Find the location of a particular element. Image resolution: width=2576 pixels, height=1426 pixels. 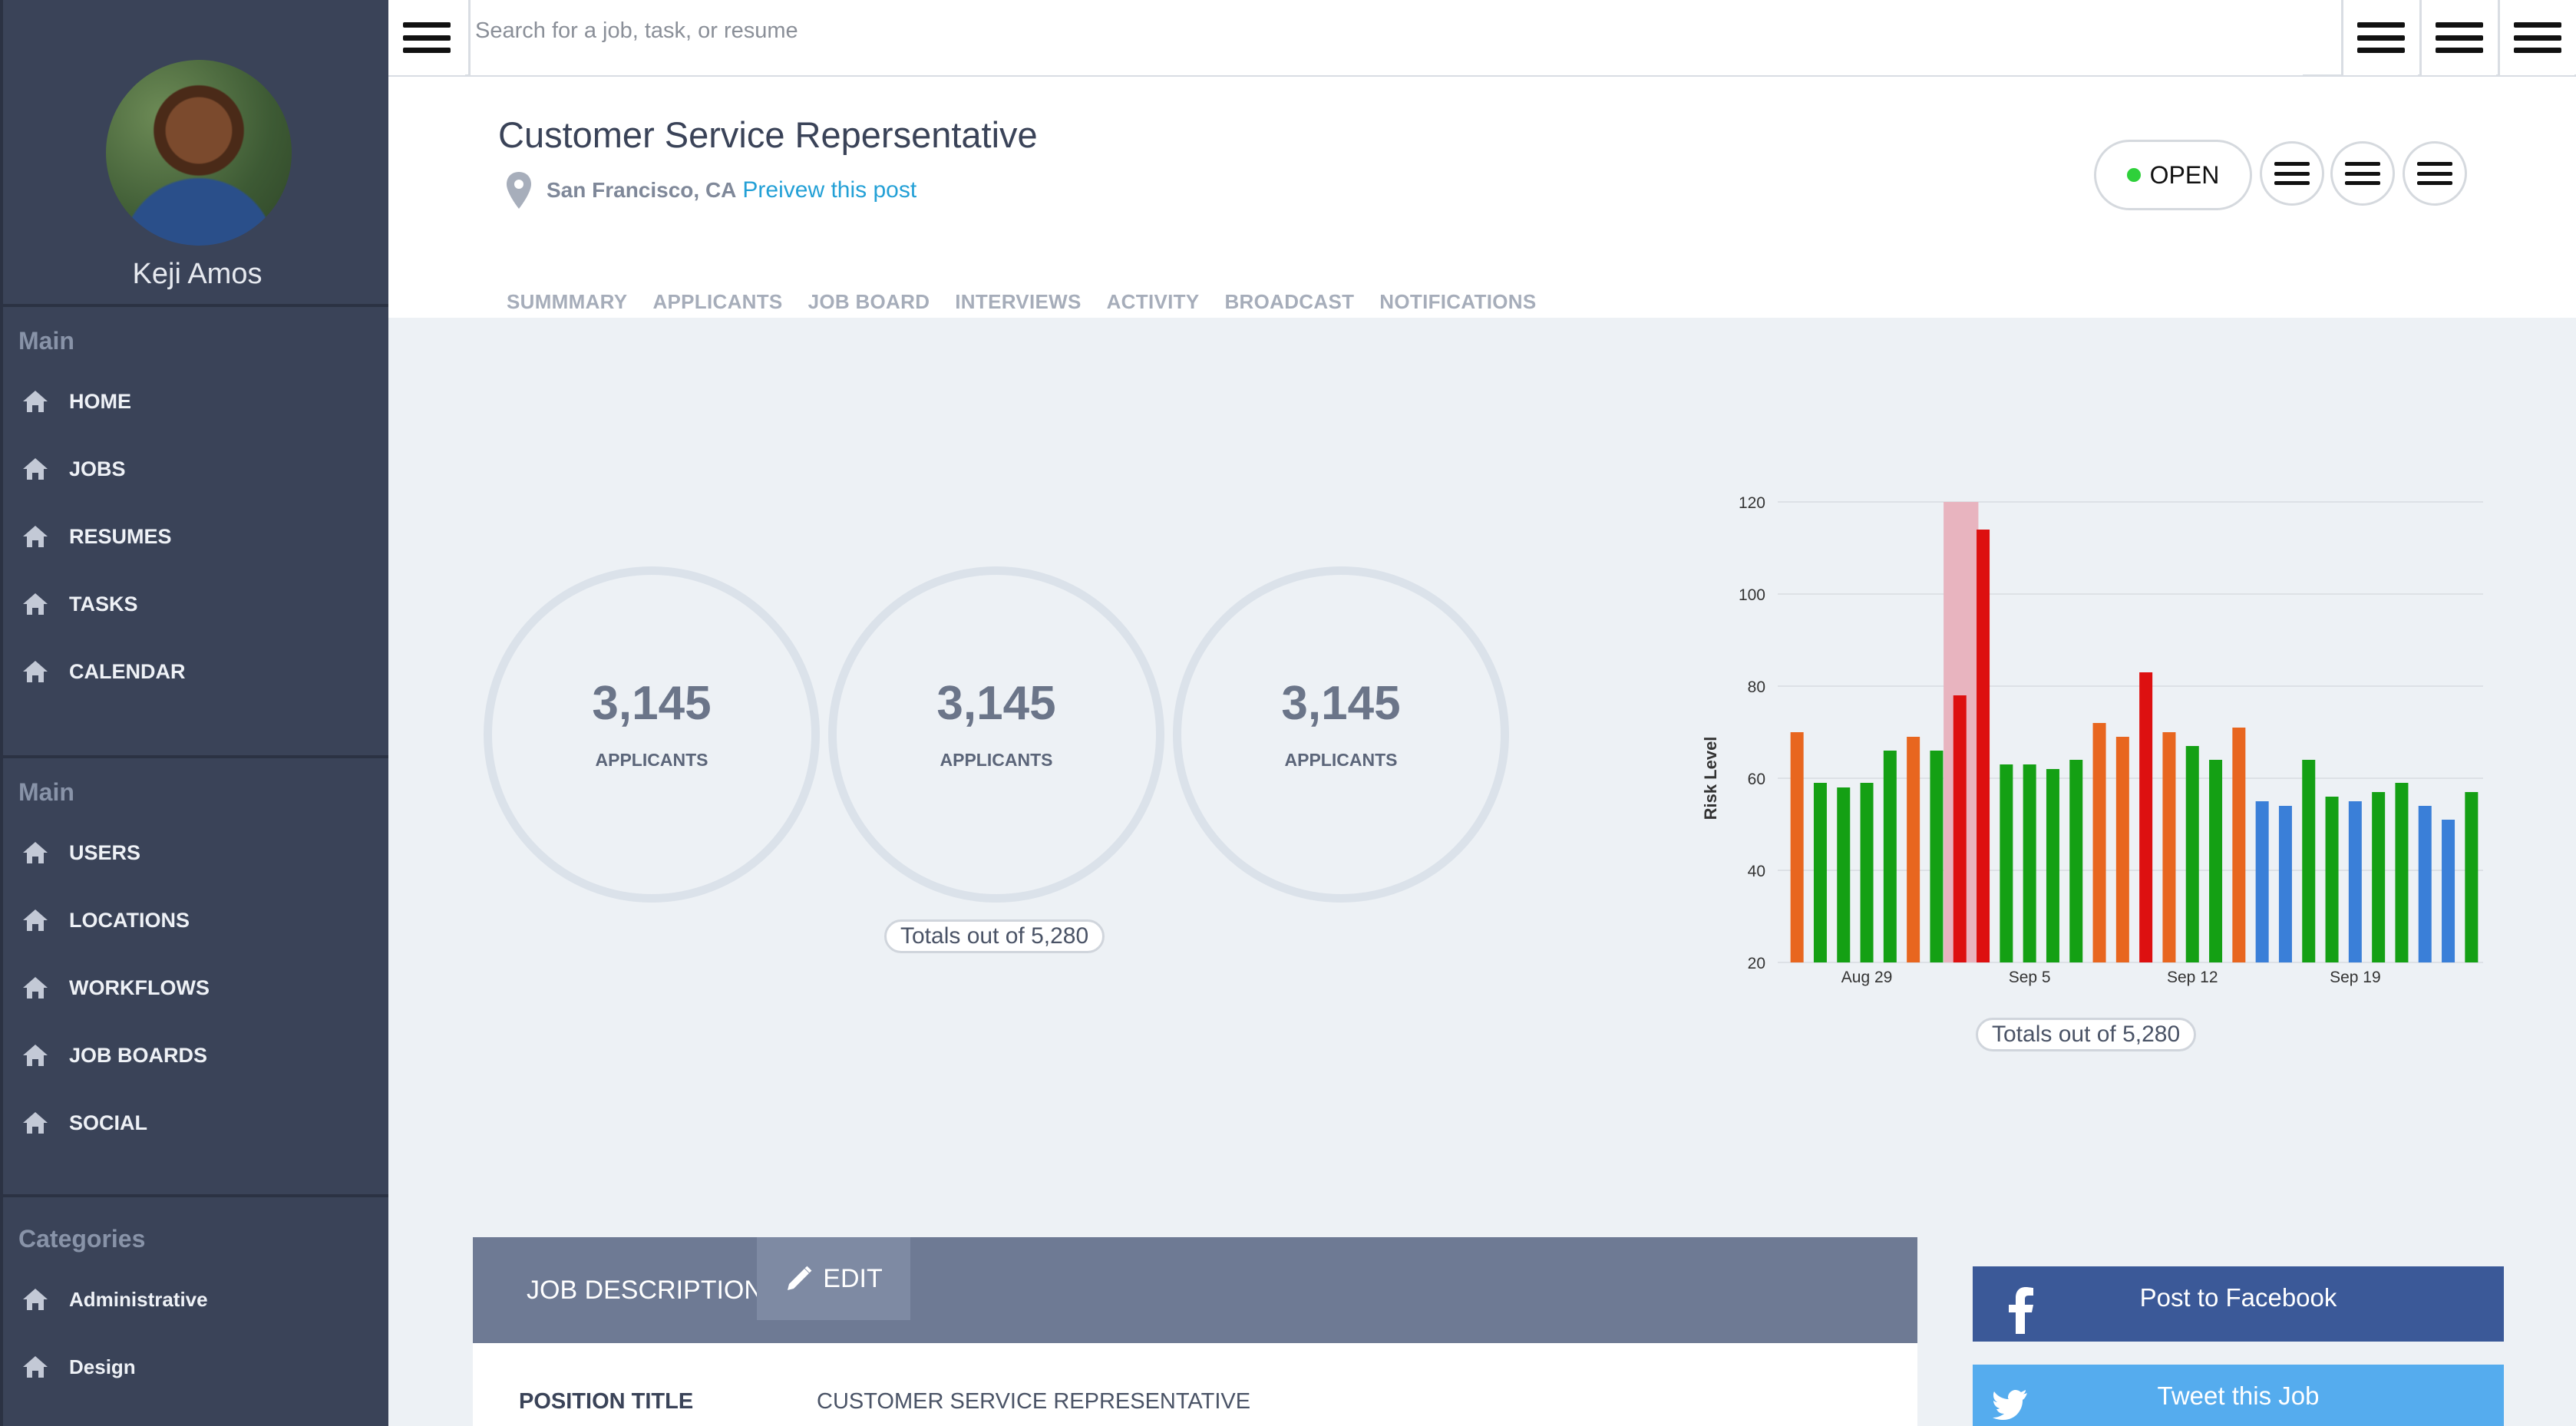

sidebar-item-job-boards: JOB BOARDS is located at coordinates (195, 1055).